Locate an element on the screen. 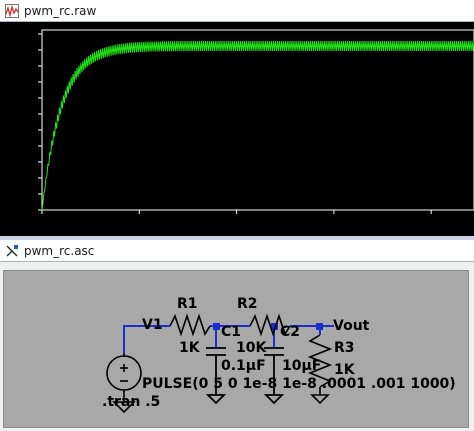 Image resolution: width=474 pixels, height=431 pixels. schematic-icon is located at coordinates (12, 251).